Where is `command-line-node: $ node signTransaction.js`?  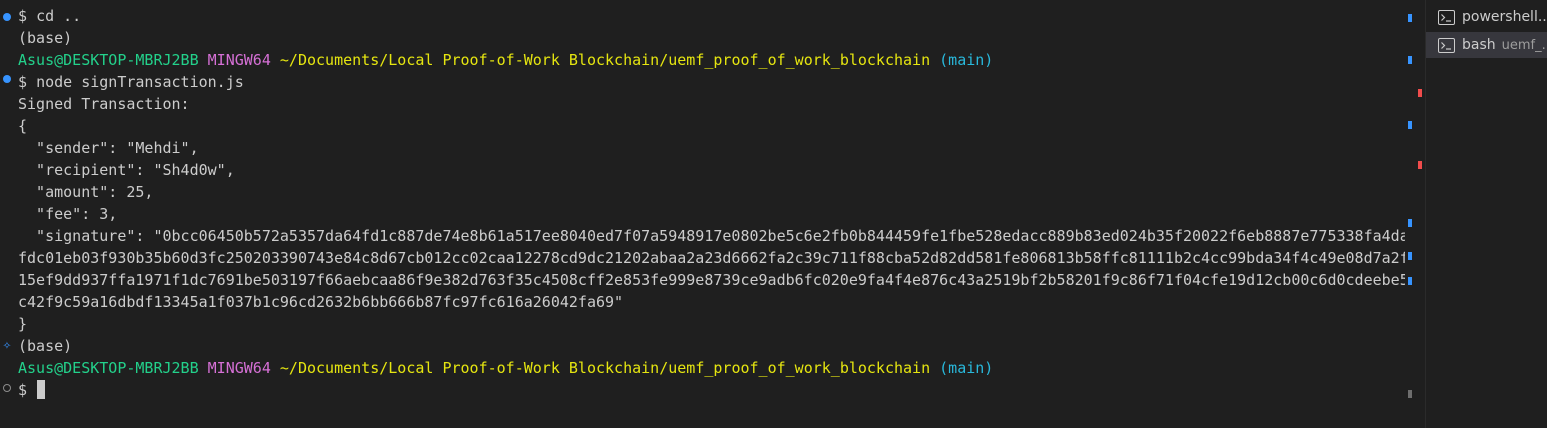 command-line-node: $ node signTransaction.js is located at coordinates (131, 82).